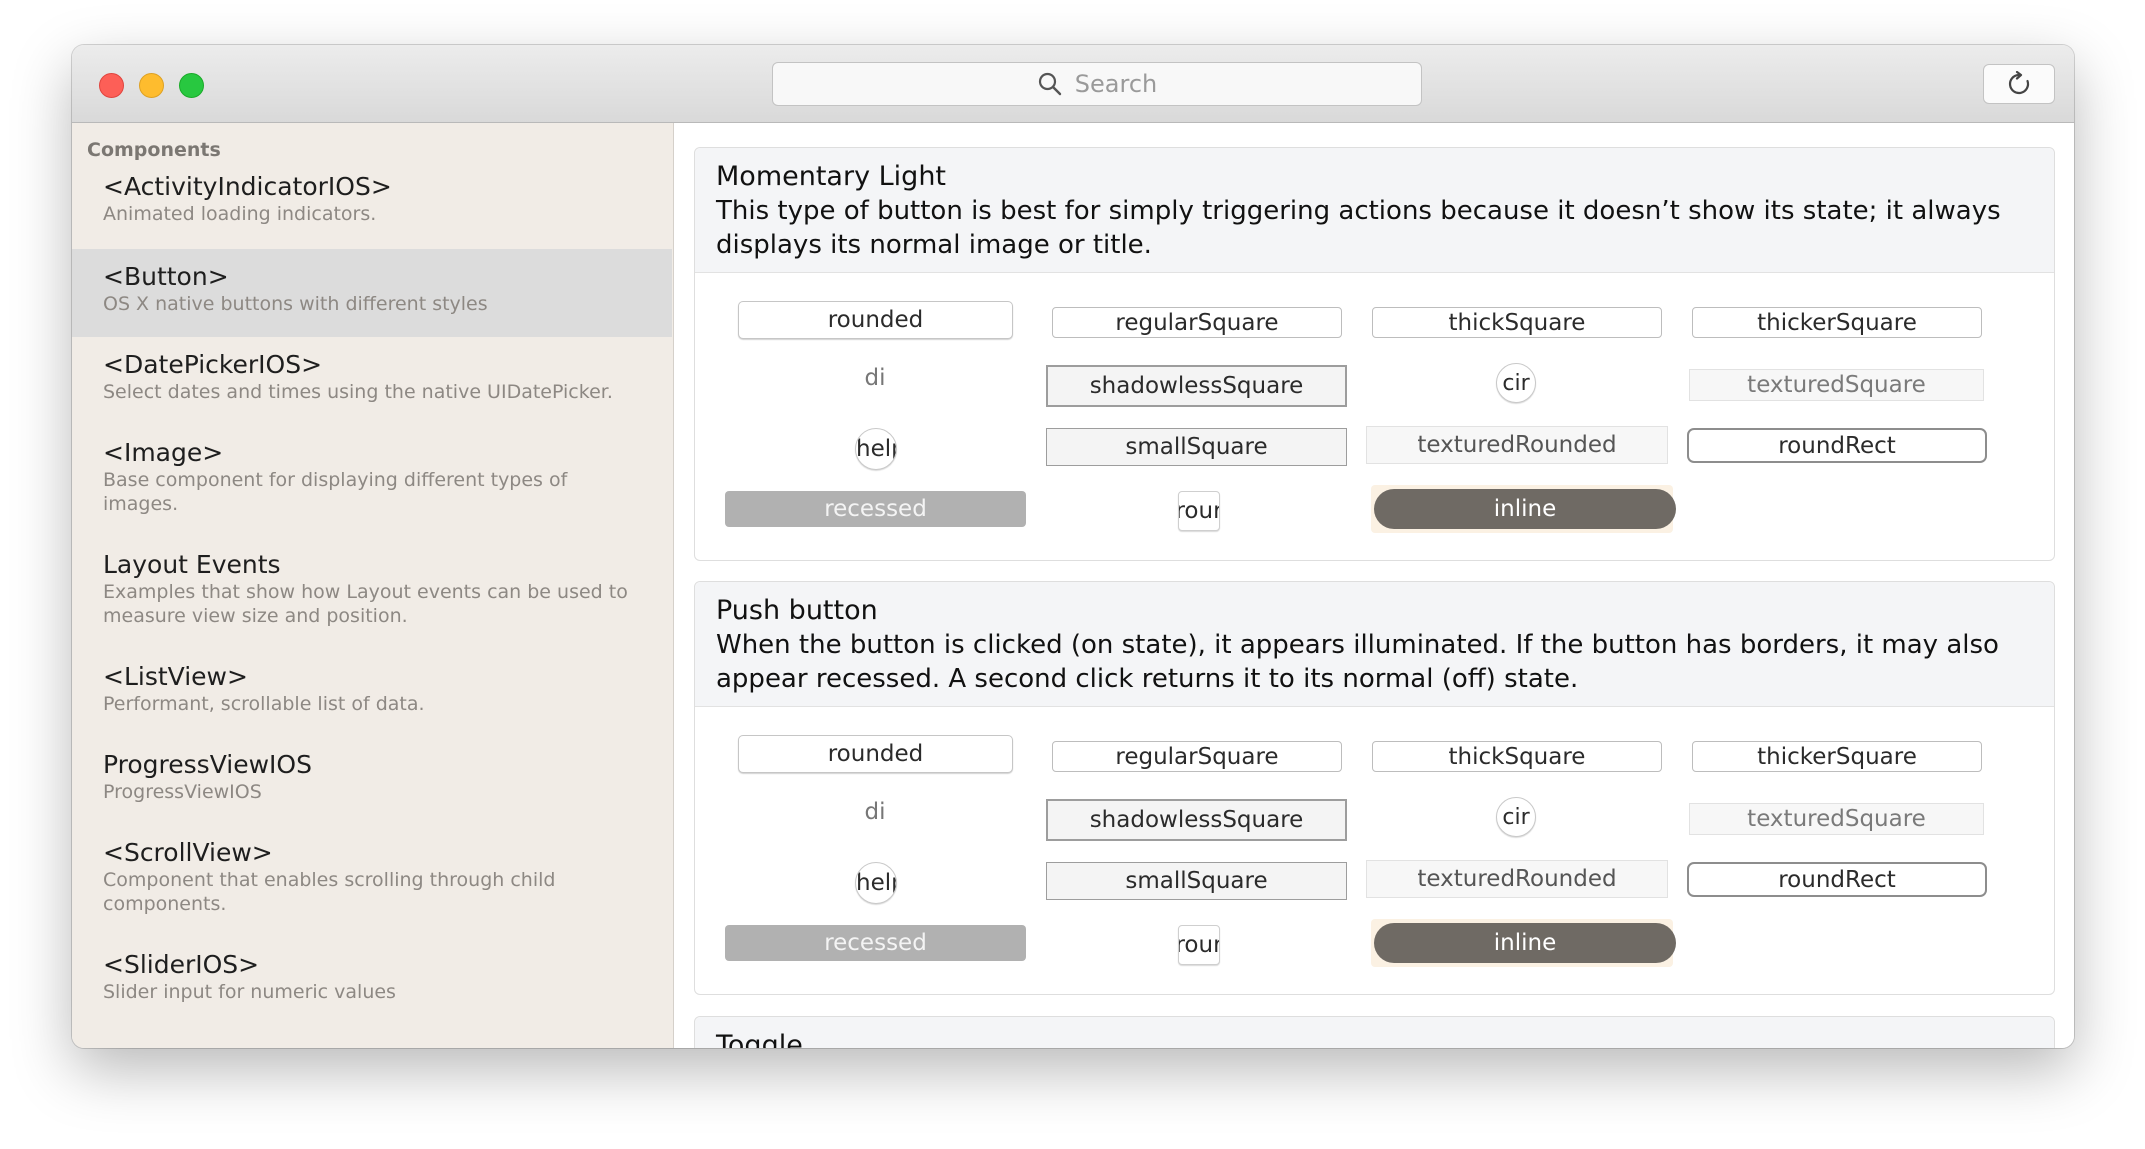  What do you see at coordinates (182, 792) in the screenshot?
I see `sidebar-item-desc: ProgressViewIOS` at bounding box center [182, 792].